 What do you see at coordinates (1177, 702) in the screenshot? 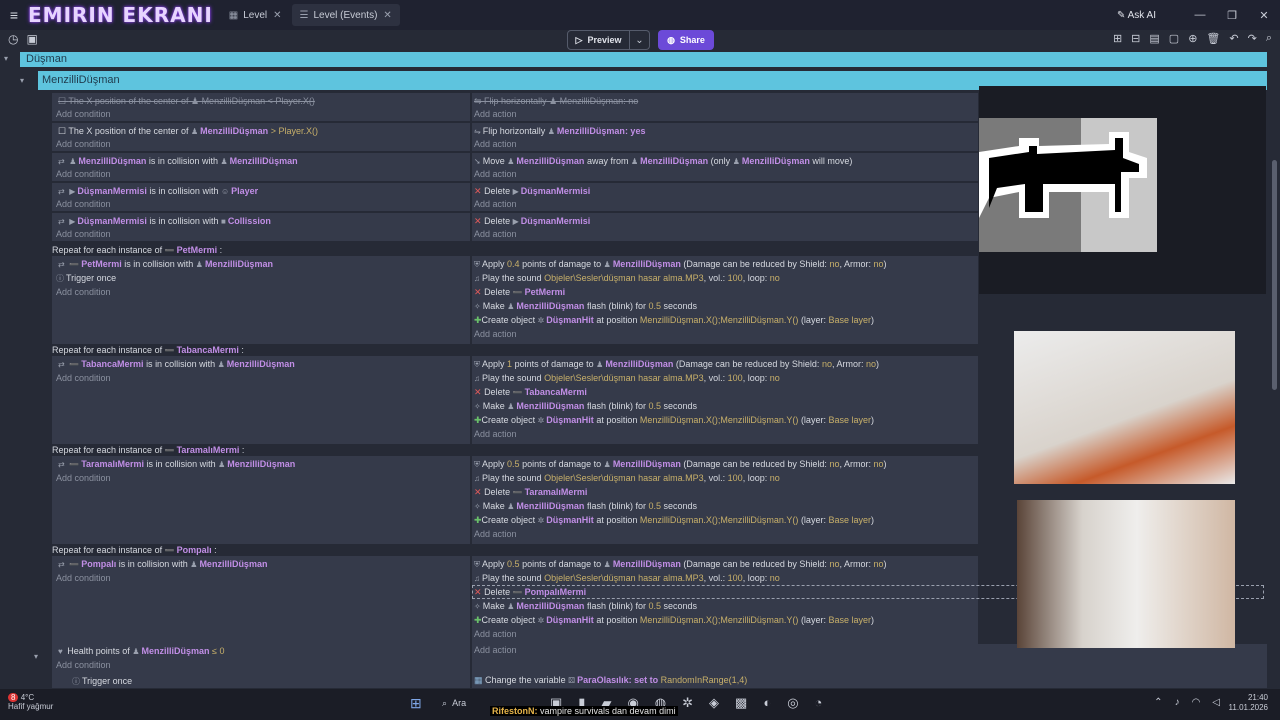
I see `mic-icon: ♪` at bounding box center [1177, 702].